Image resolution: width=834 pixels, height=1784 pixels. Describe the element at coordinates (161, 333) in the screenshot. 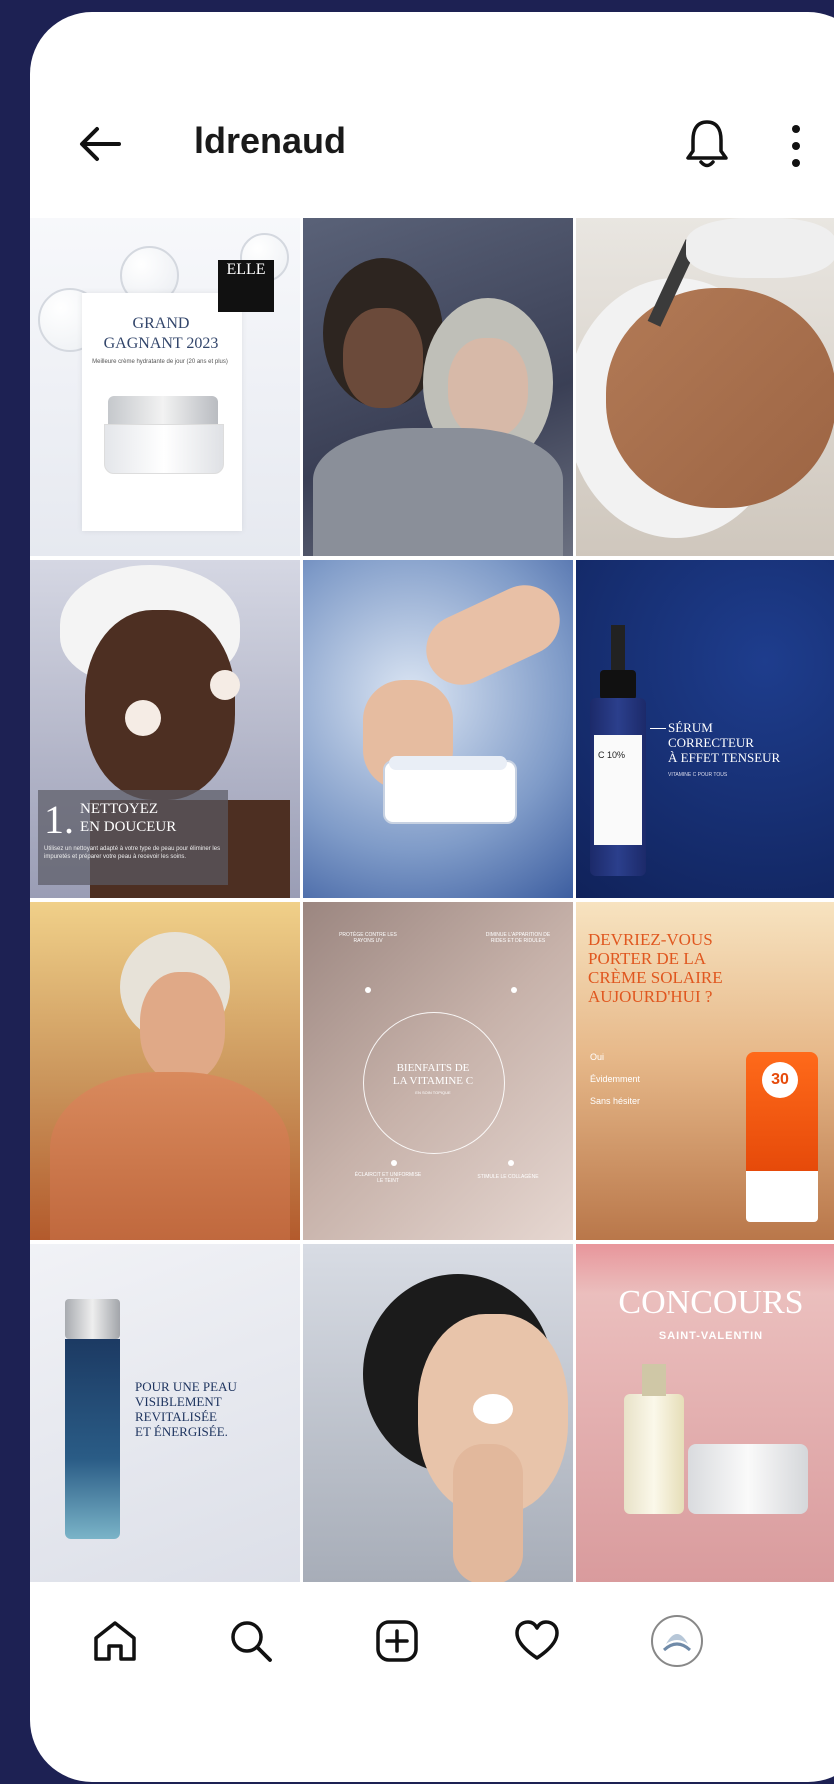

I see `post-title: GRAND GAGNANT 2023` at that location.